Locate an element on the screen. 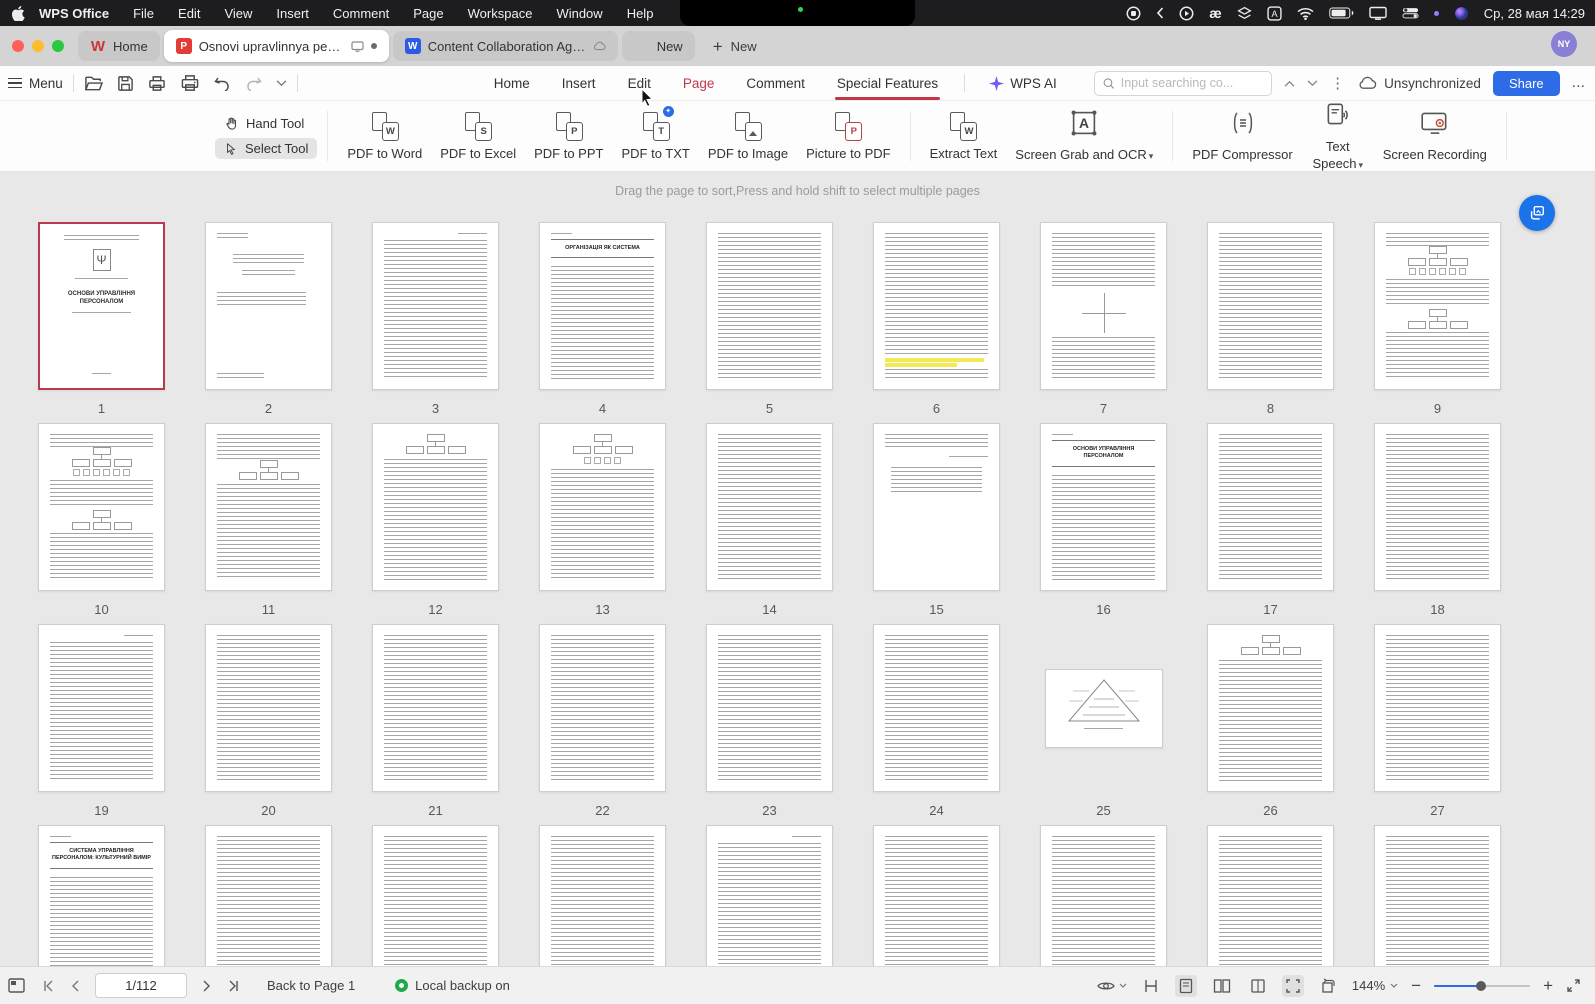 The image size is (1595, 1004). pdf-to-txt-button: T ✦ PDF to TXT is located at coordinates (655, 133).